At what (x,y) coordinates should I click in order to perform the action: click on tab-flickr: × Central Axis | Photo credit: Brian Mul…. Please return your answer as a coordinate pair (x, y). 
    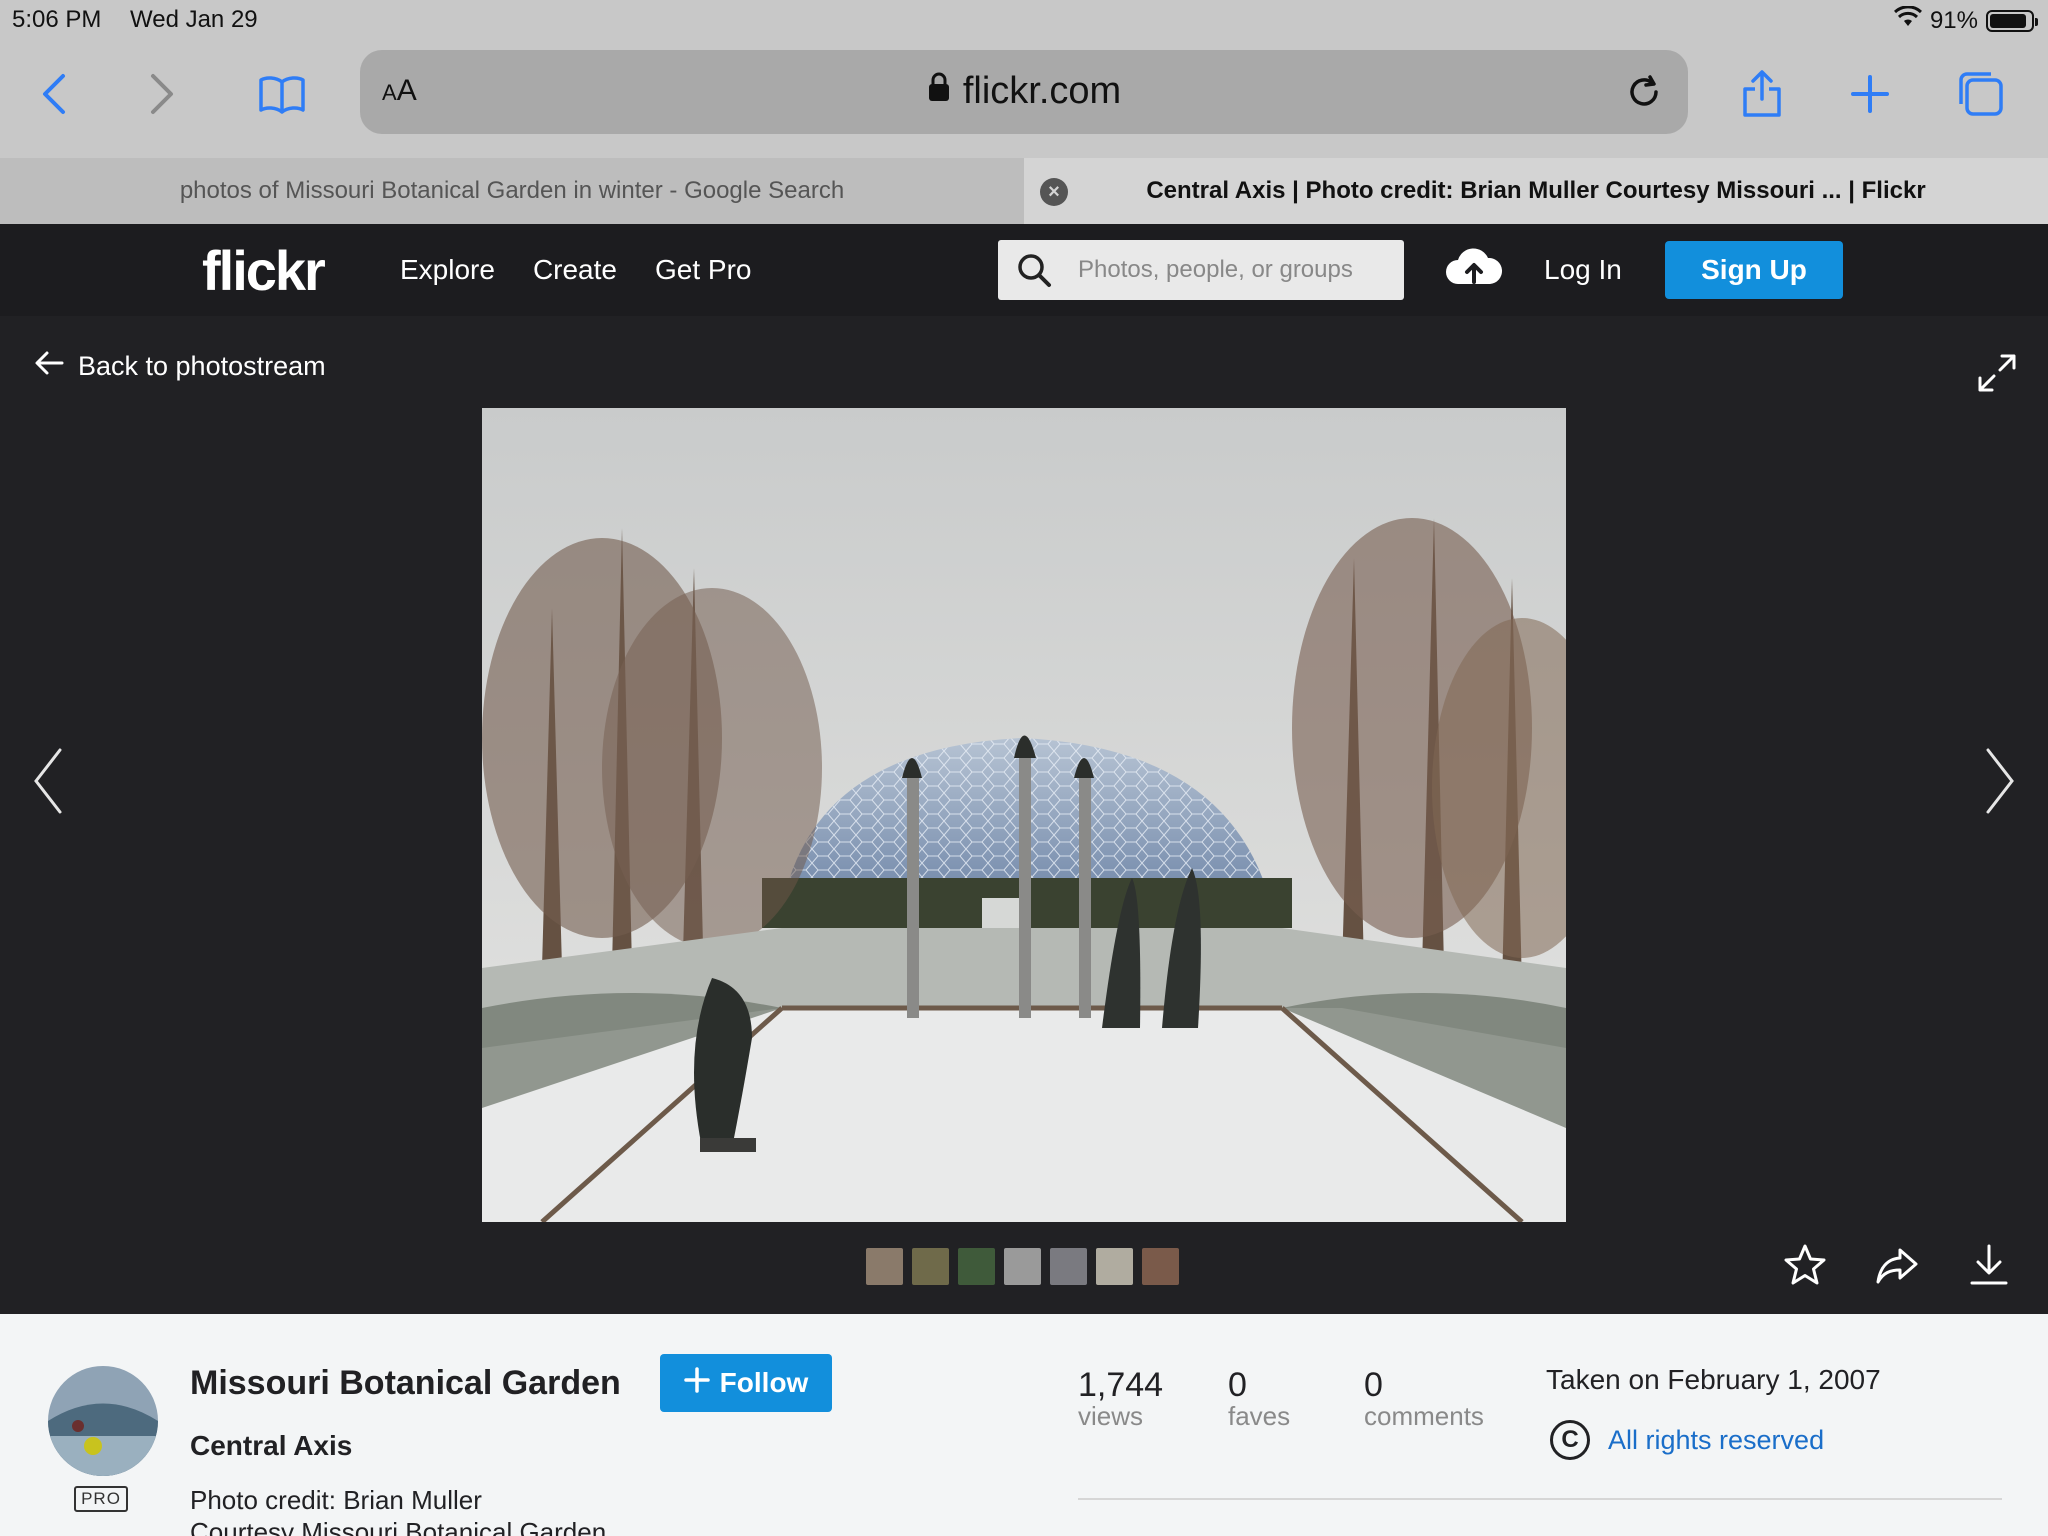
    Looking at the image, I should click on (1536, 191).